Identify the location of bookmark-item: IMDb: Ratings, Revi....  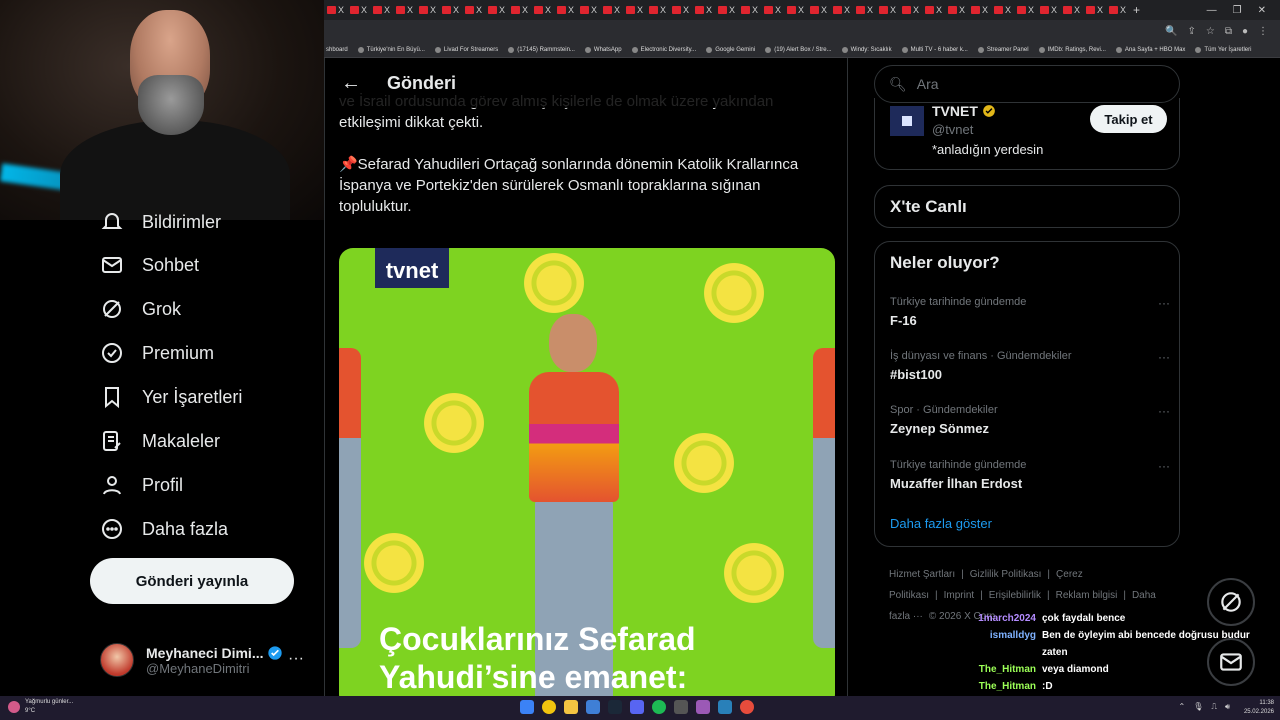
(1072, 49).